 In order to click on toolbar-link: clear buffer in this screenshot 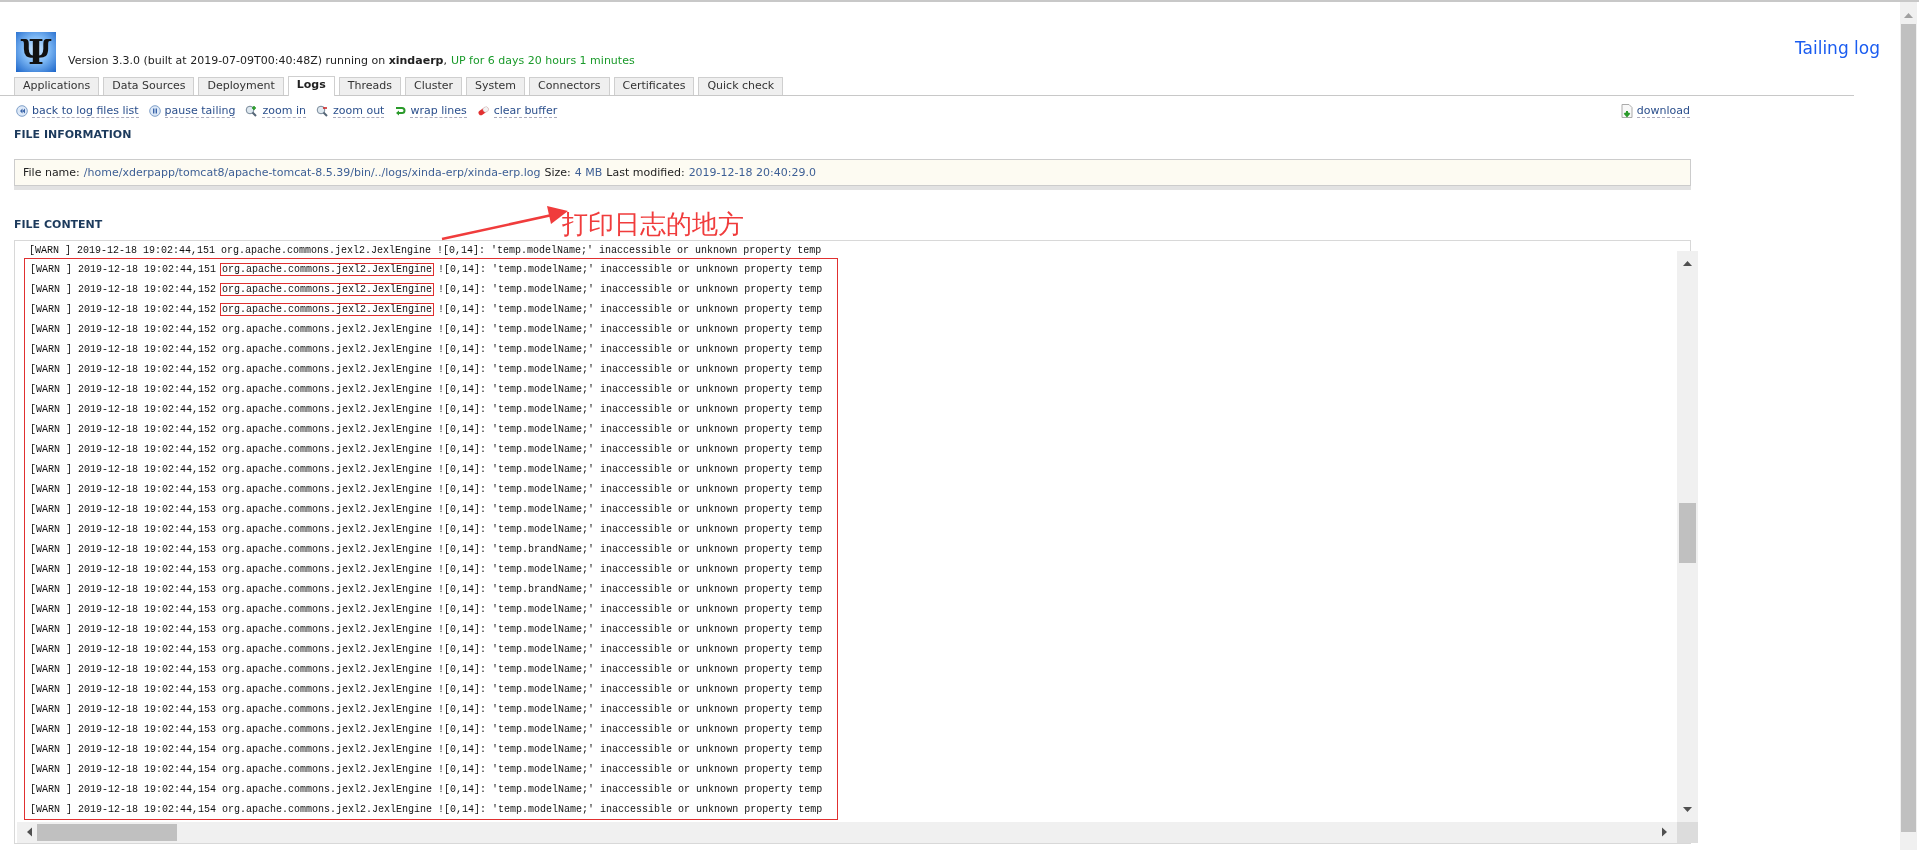, I will do `click(525, 111)`.